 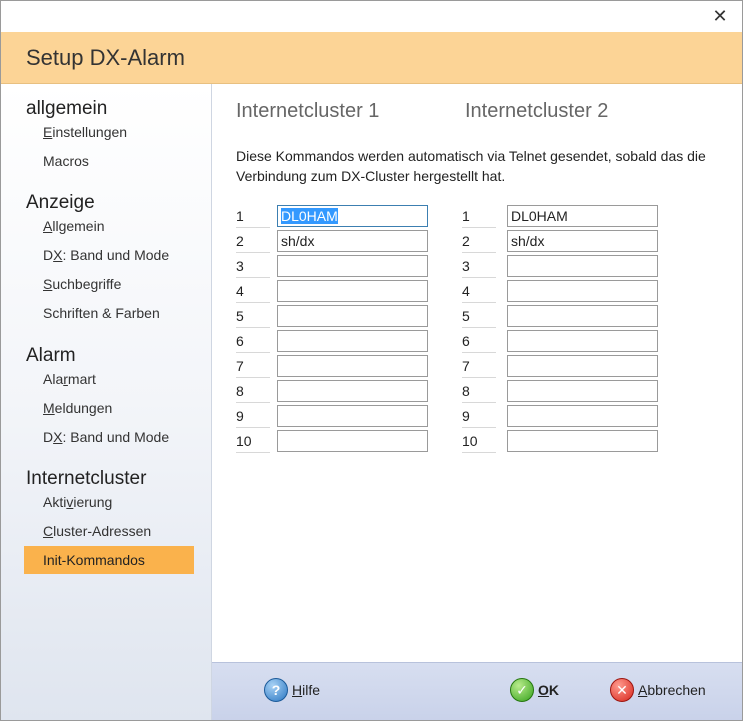 I want to click on c2-row-9: 9, so click(x=562, y=417).